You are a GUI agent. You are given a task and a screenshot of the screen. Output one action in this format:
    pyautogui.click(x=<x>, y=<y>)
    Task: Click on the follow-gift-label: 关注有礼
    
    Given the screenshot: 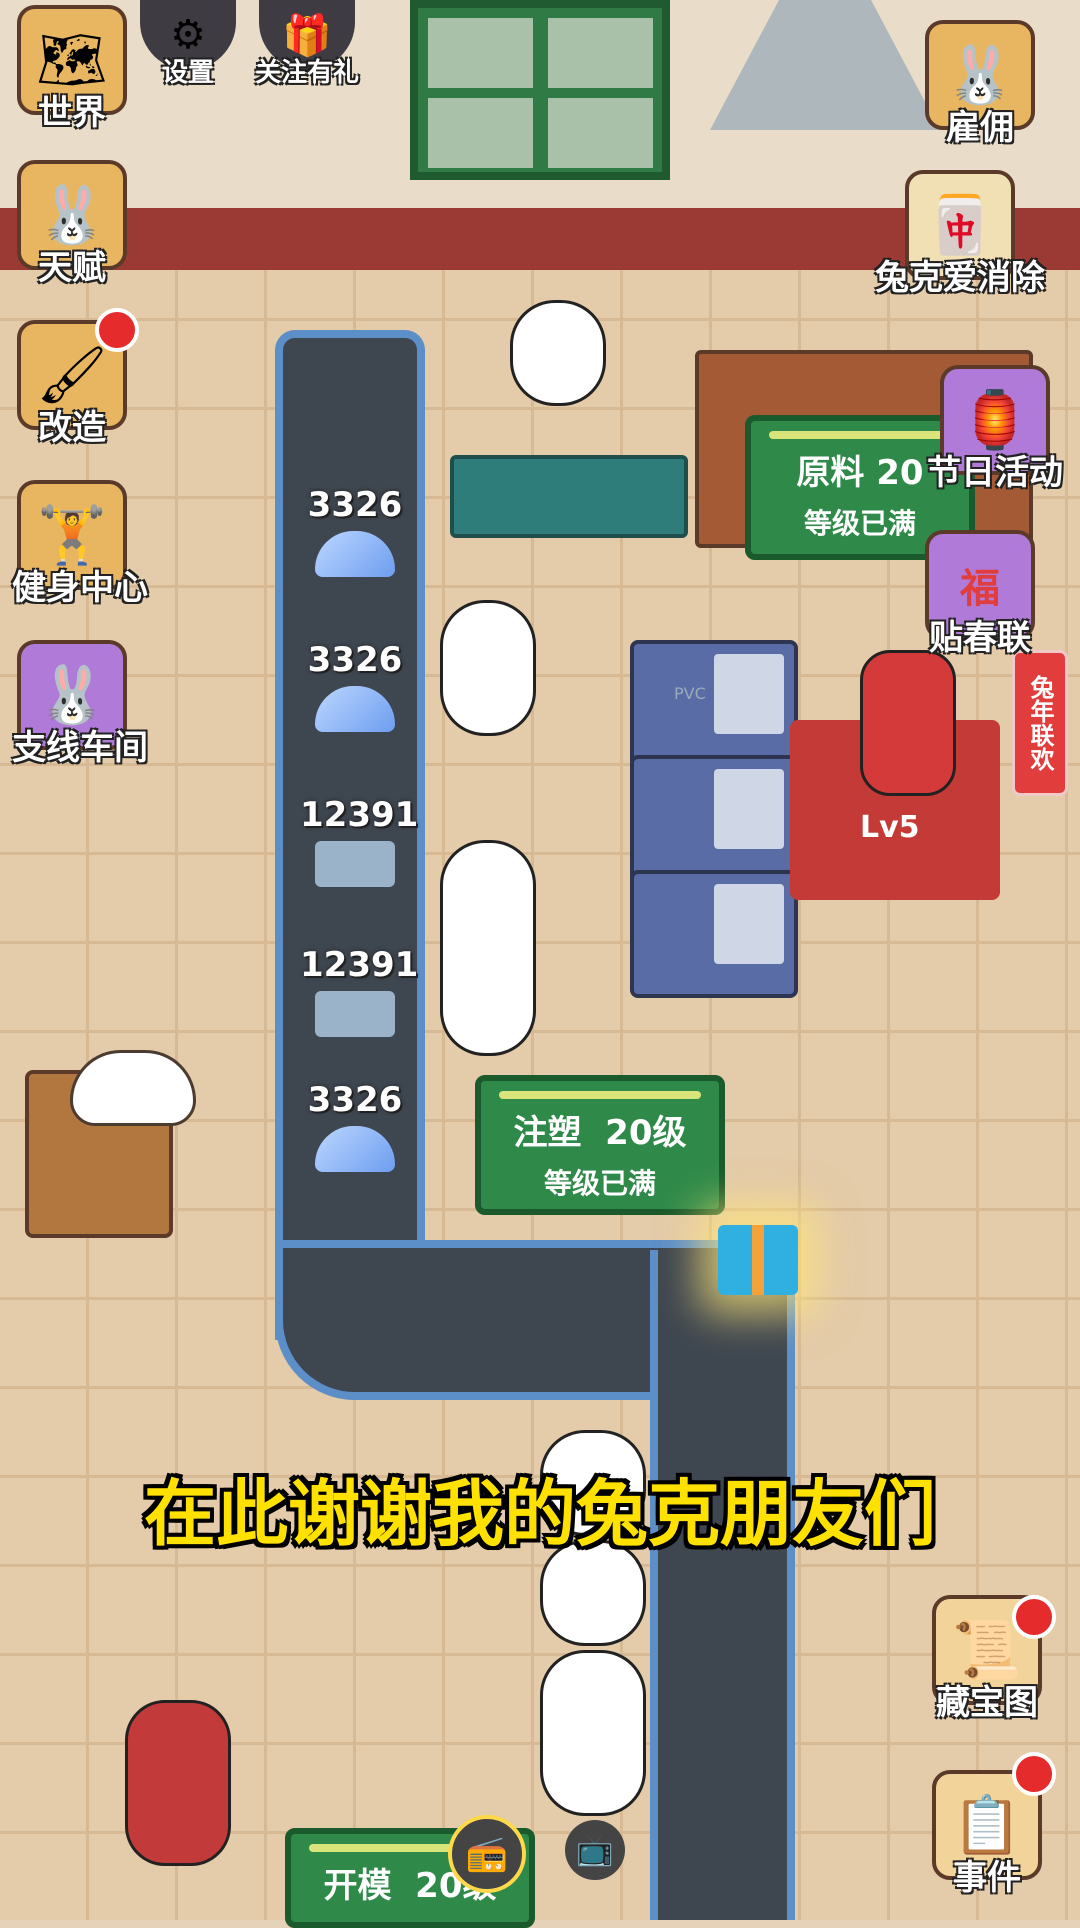 What is the action you would take?
    pyautogui.click(x=307, y=73)
    